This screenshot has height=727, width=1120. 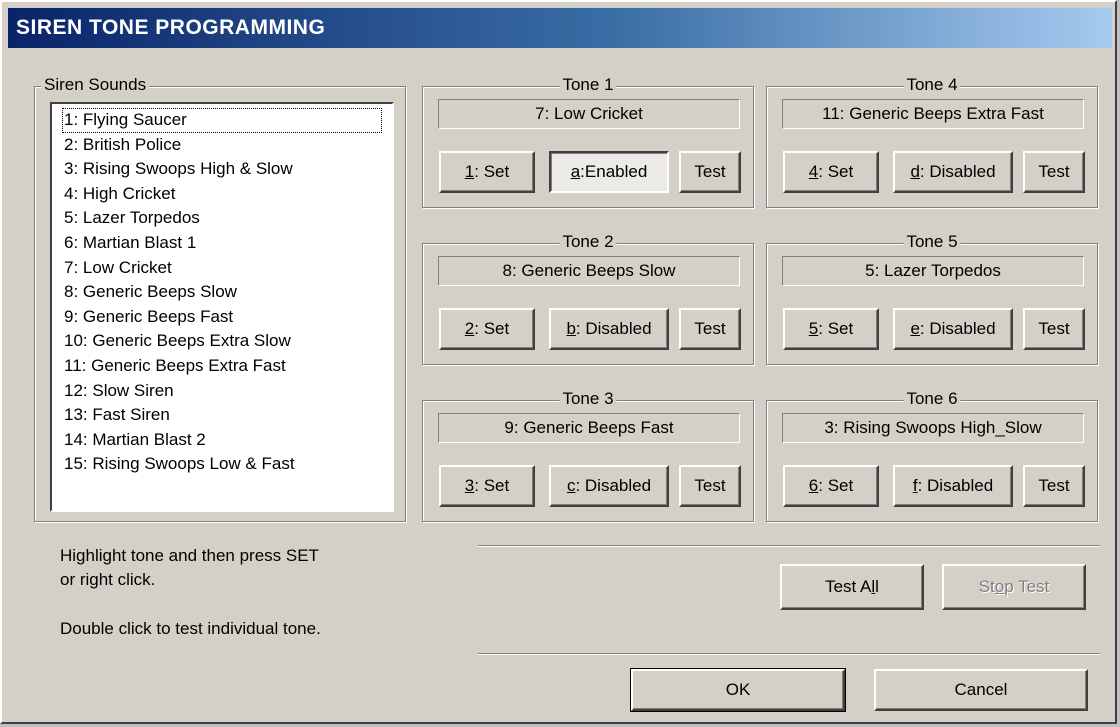 I want to click on tone-1-enable-toggle: a:Enabled, so click(x=609, y=172).